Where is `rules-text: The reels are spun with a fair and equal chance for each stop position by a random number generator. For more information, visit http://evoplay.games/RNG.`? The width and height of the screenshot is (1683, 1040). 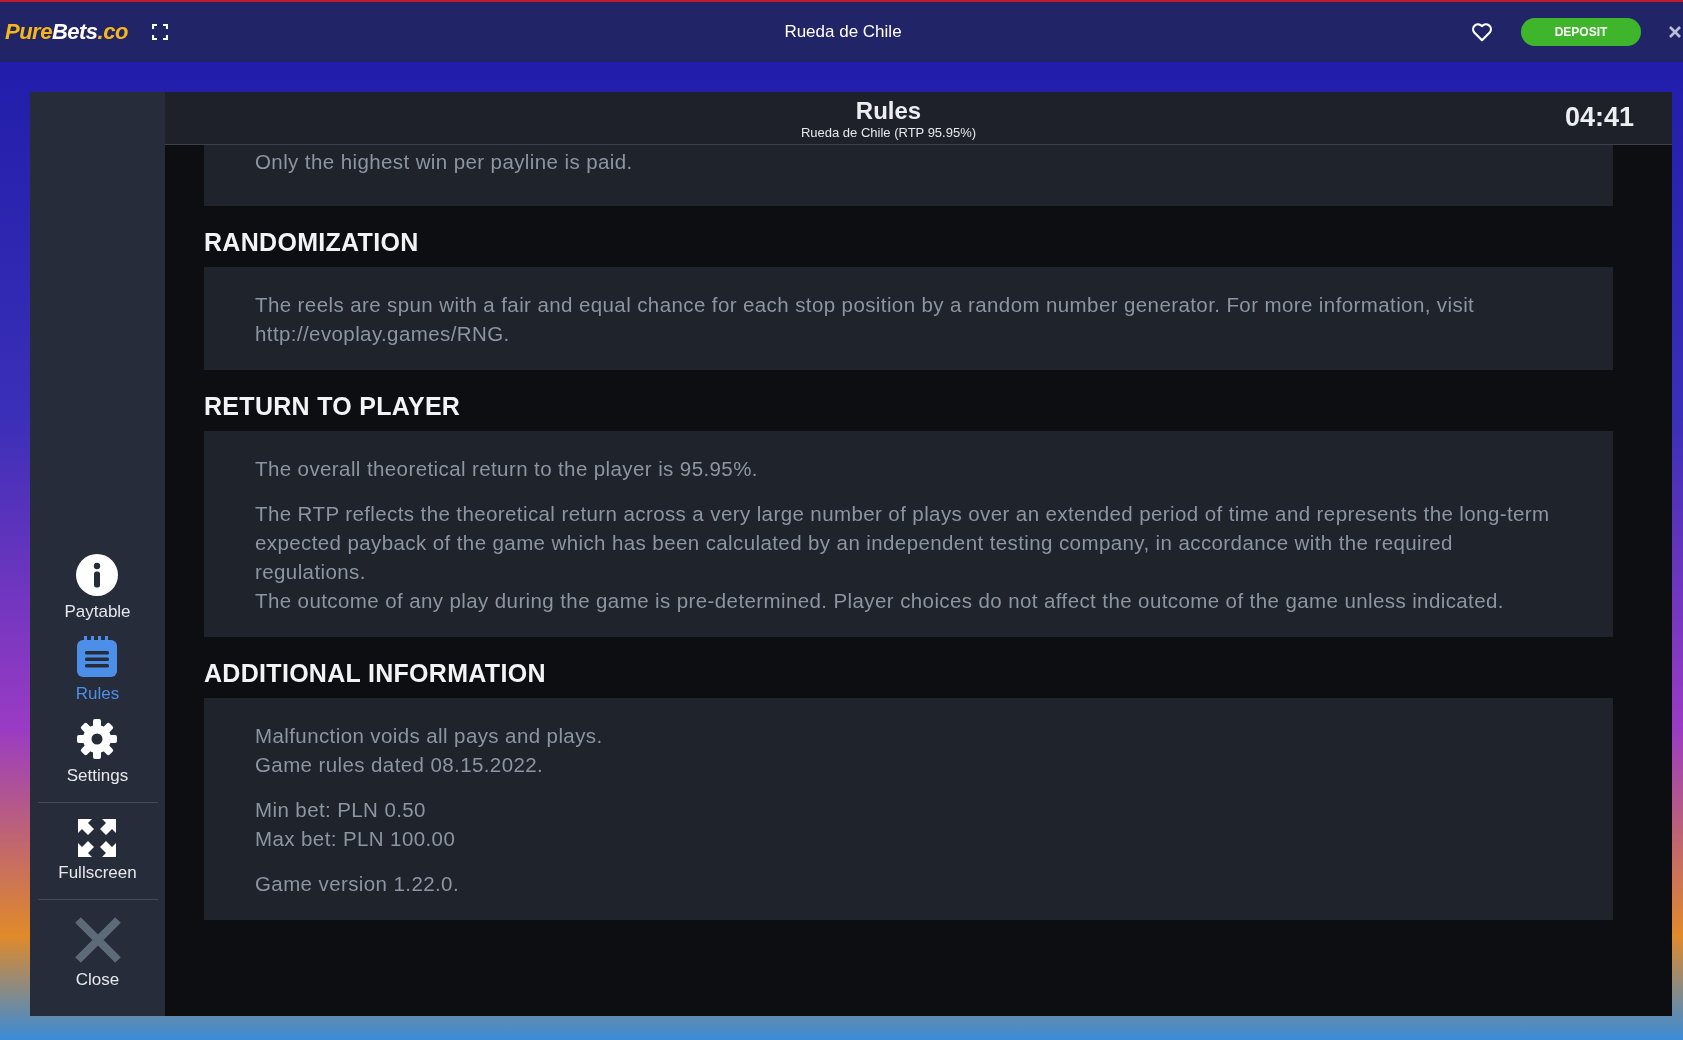 rules-text: The reels are spun with a fair and equal chance for each stop position by a random number generator. For more information, visit http://evoplay.games/RNG. is located at coordinates (865, 319).